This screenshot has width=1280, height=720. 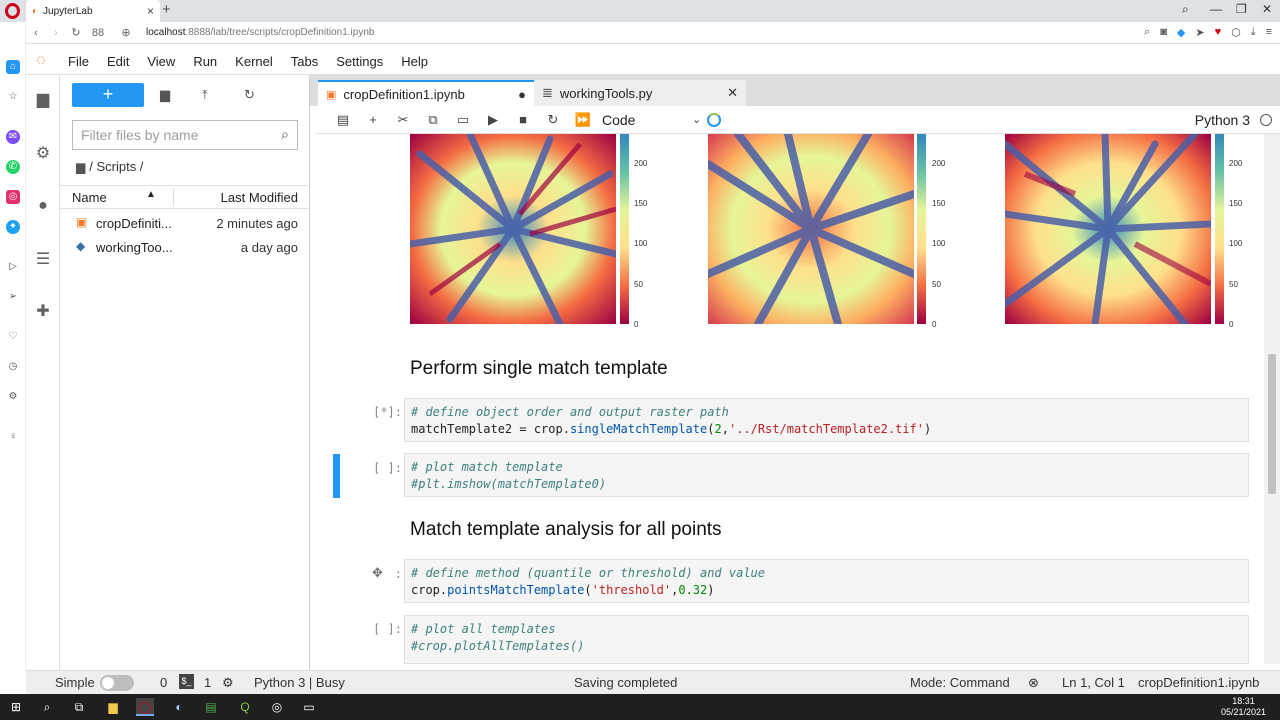 I want to click on file-row: ▣ cropDefiniti... 2 minutes ago, so click(x=185, y=223).